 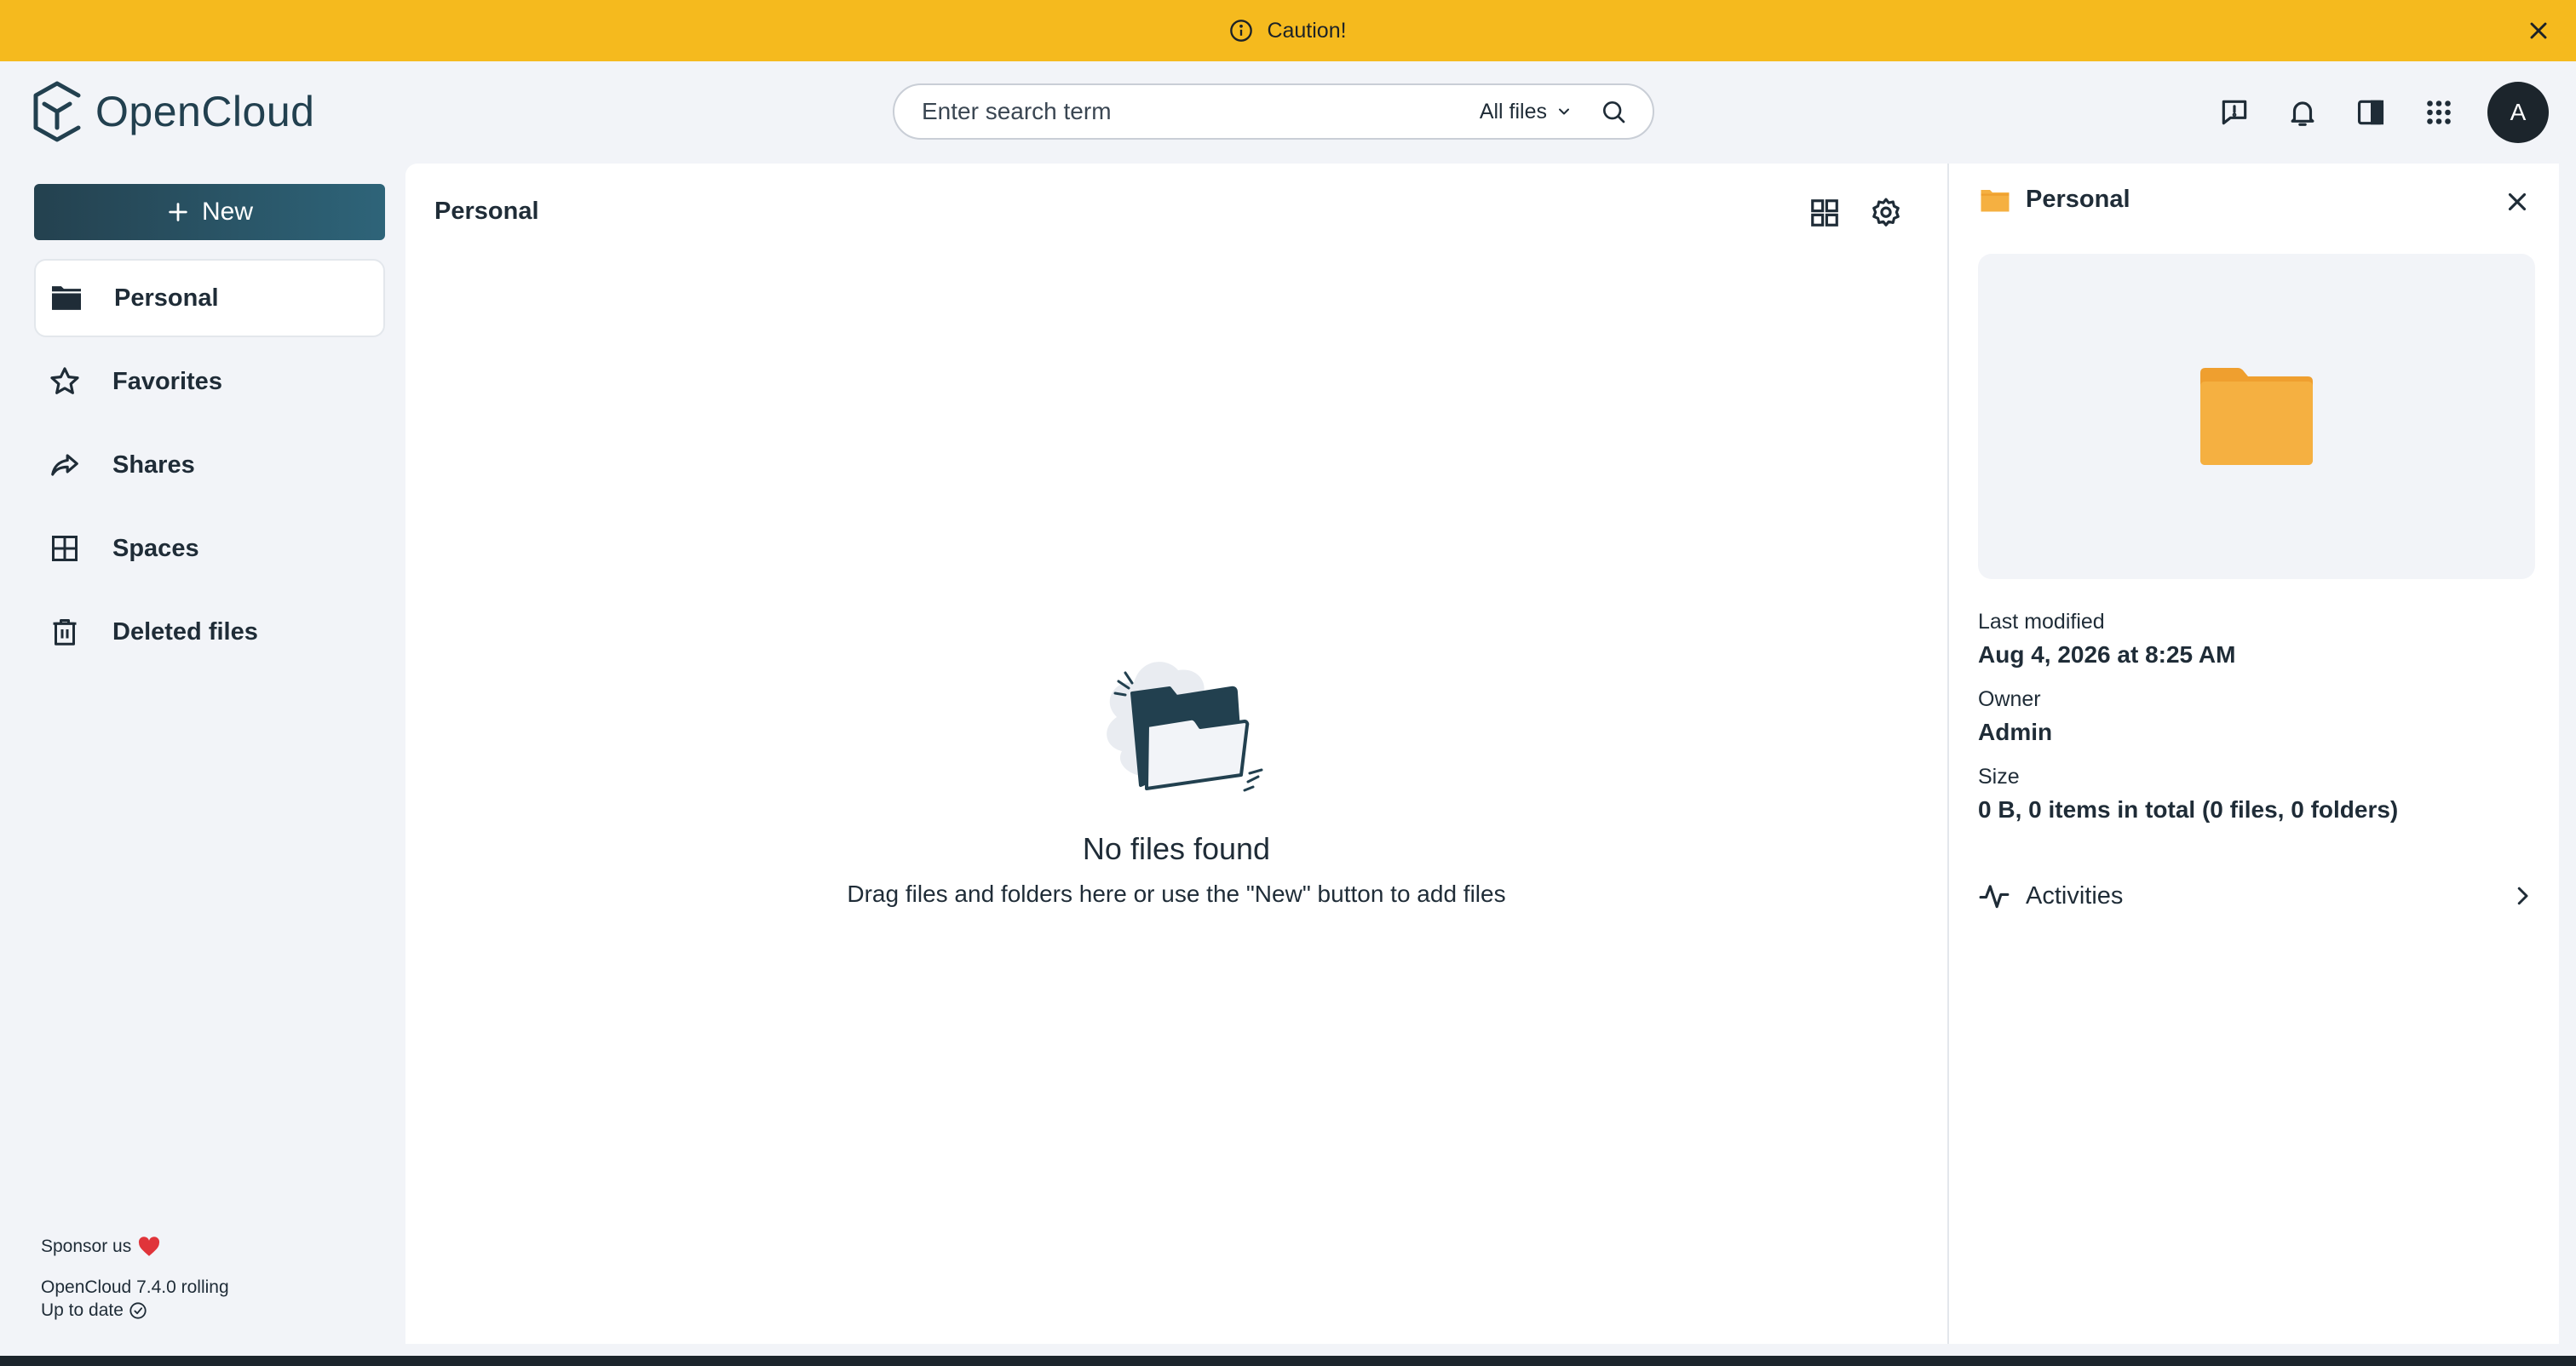 What do you see at coordinates (167, 298) in the screenshot?
I see `sidebar-item-label: Personal` at bounding box center [167, 298].